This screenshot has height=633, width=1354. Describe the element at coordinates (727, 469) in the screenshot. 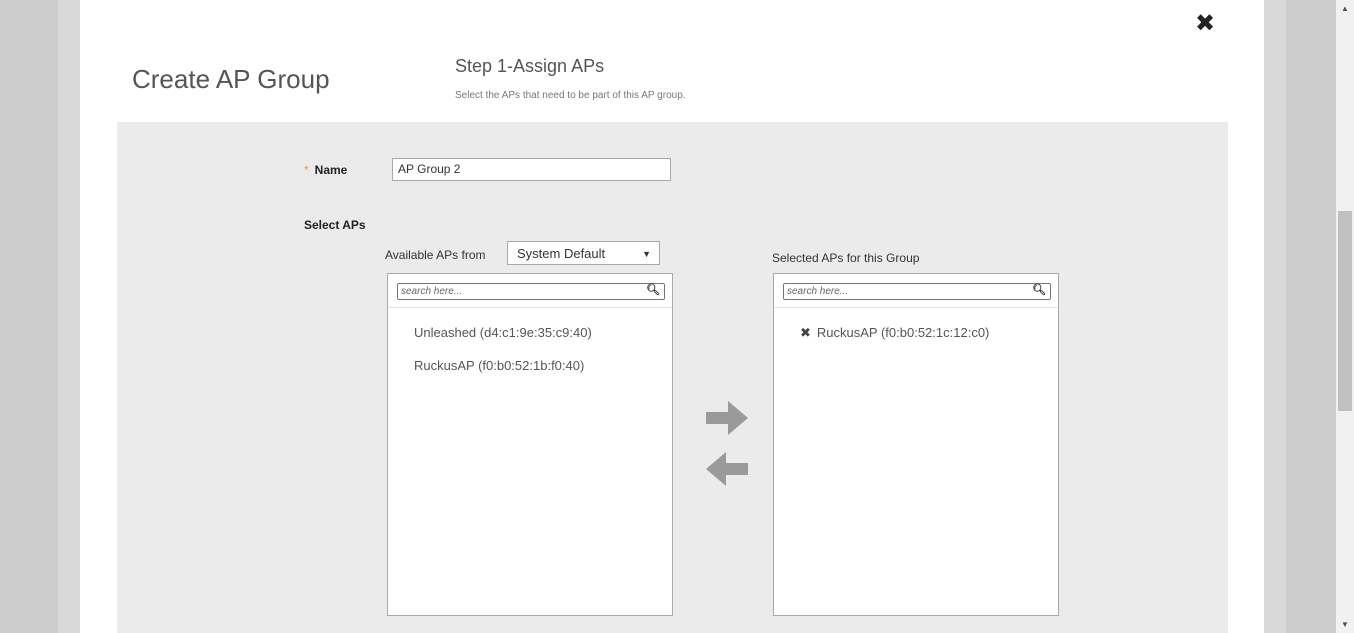

I see `remove-arrow-icon` at that location.